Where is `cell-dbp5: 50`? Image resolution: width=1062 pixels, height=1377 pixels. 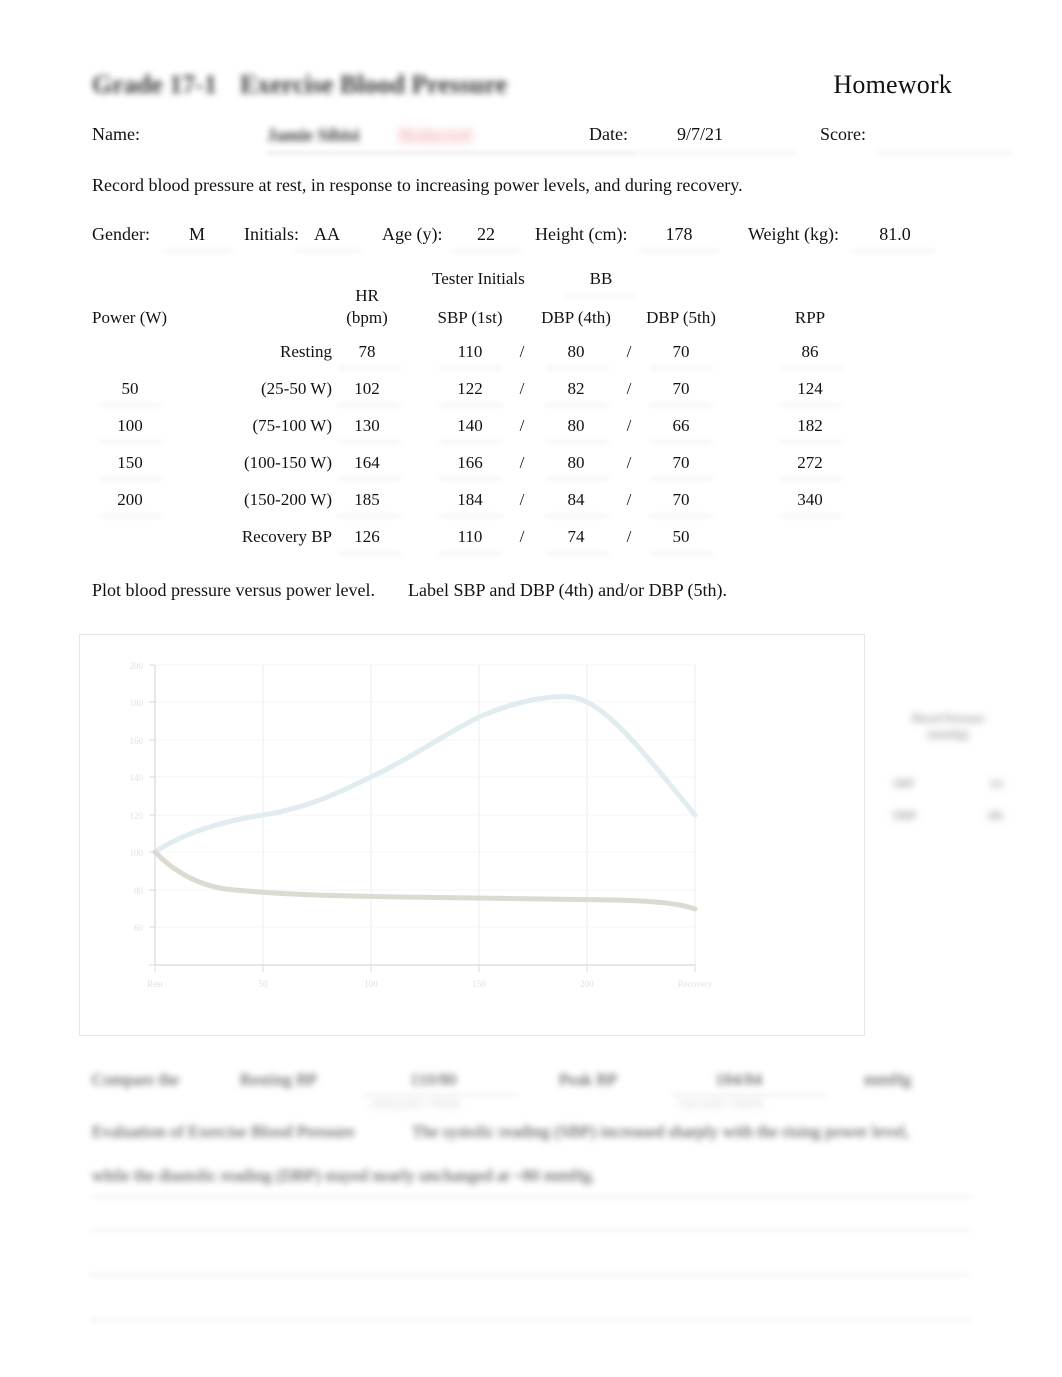 cell-dbp5: 50 is located at coordinates (681, 537).